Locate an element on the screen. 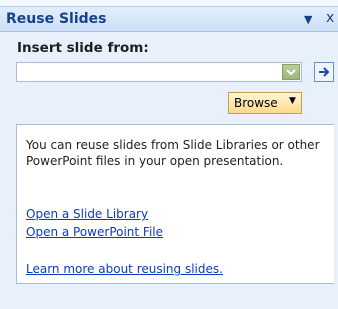  insert-slide-from-combobox is located at coordinates (159, 72).